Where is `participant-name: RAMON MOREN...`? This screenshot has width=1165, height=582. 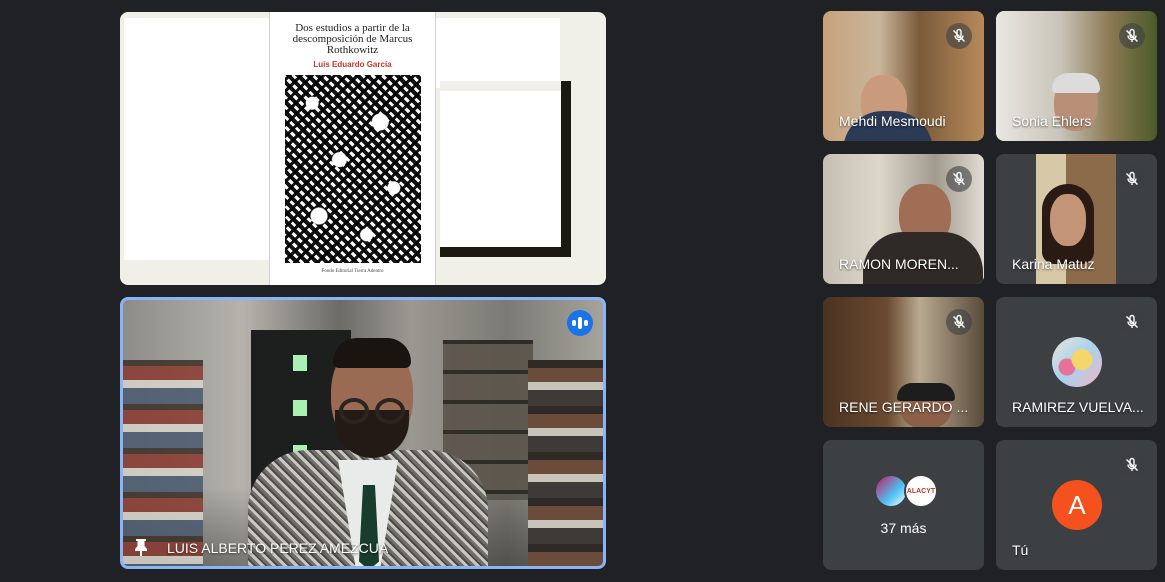
participant-name: RAMON MOREN... is located at coordinates (899, 264).